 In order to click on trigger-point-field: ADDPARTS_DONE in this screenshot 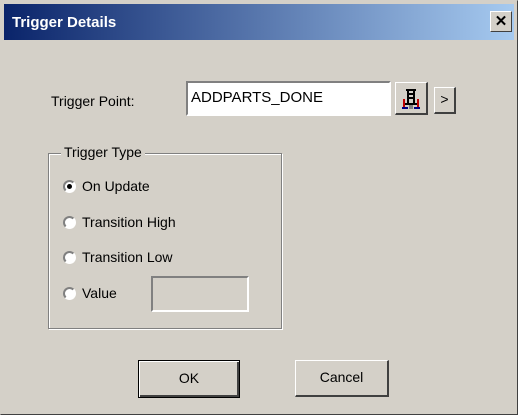, I will do `click(288, 98)`.